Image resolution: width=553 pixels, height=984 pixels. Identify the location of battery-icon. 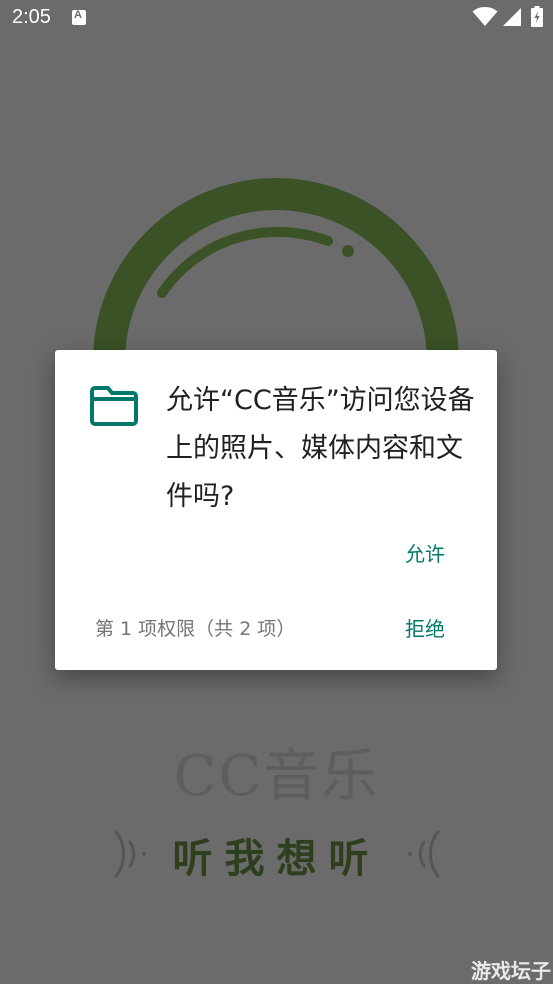
(537, 16).